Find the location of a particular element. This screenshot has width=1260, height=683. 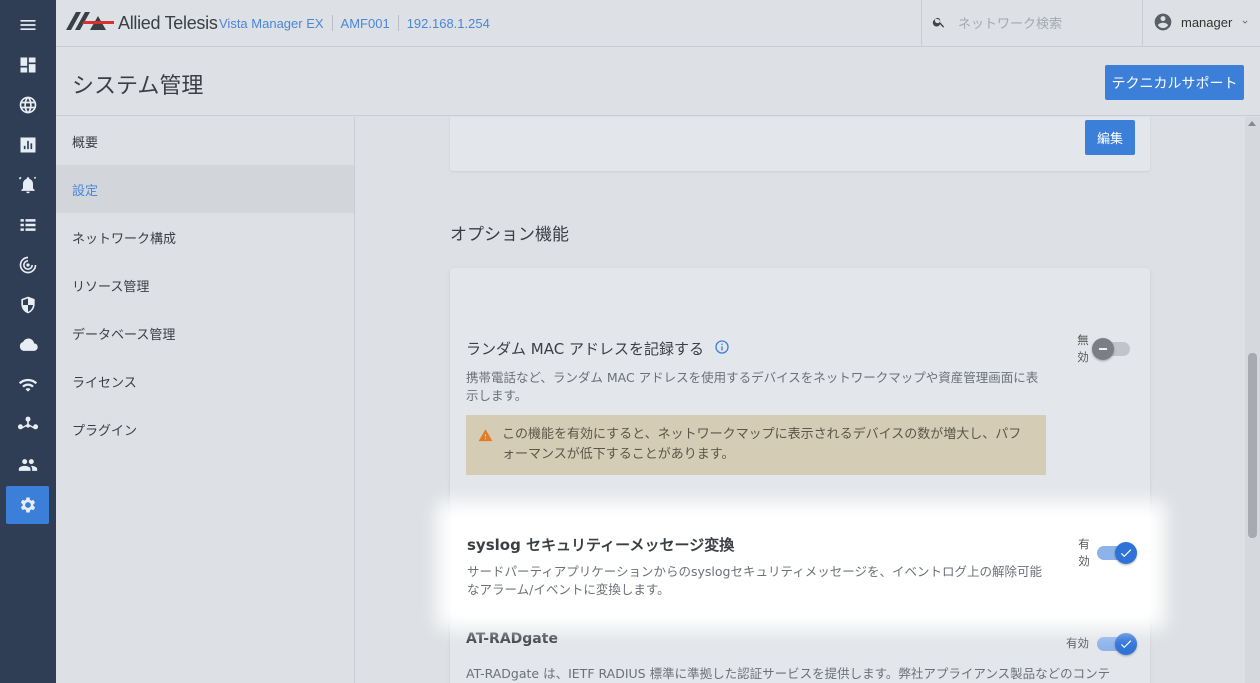

random-mac-toggle is located at coordinates (1111, 349).